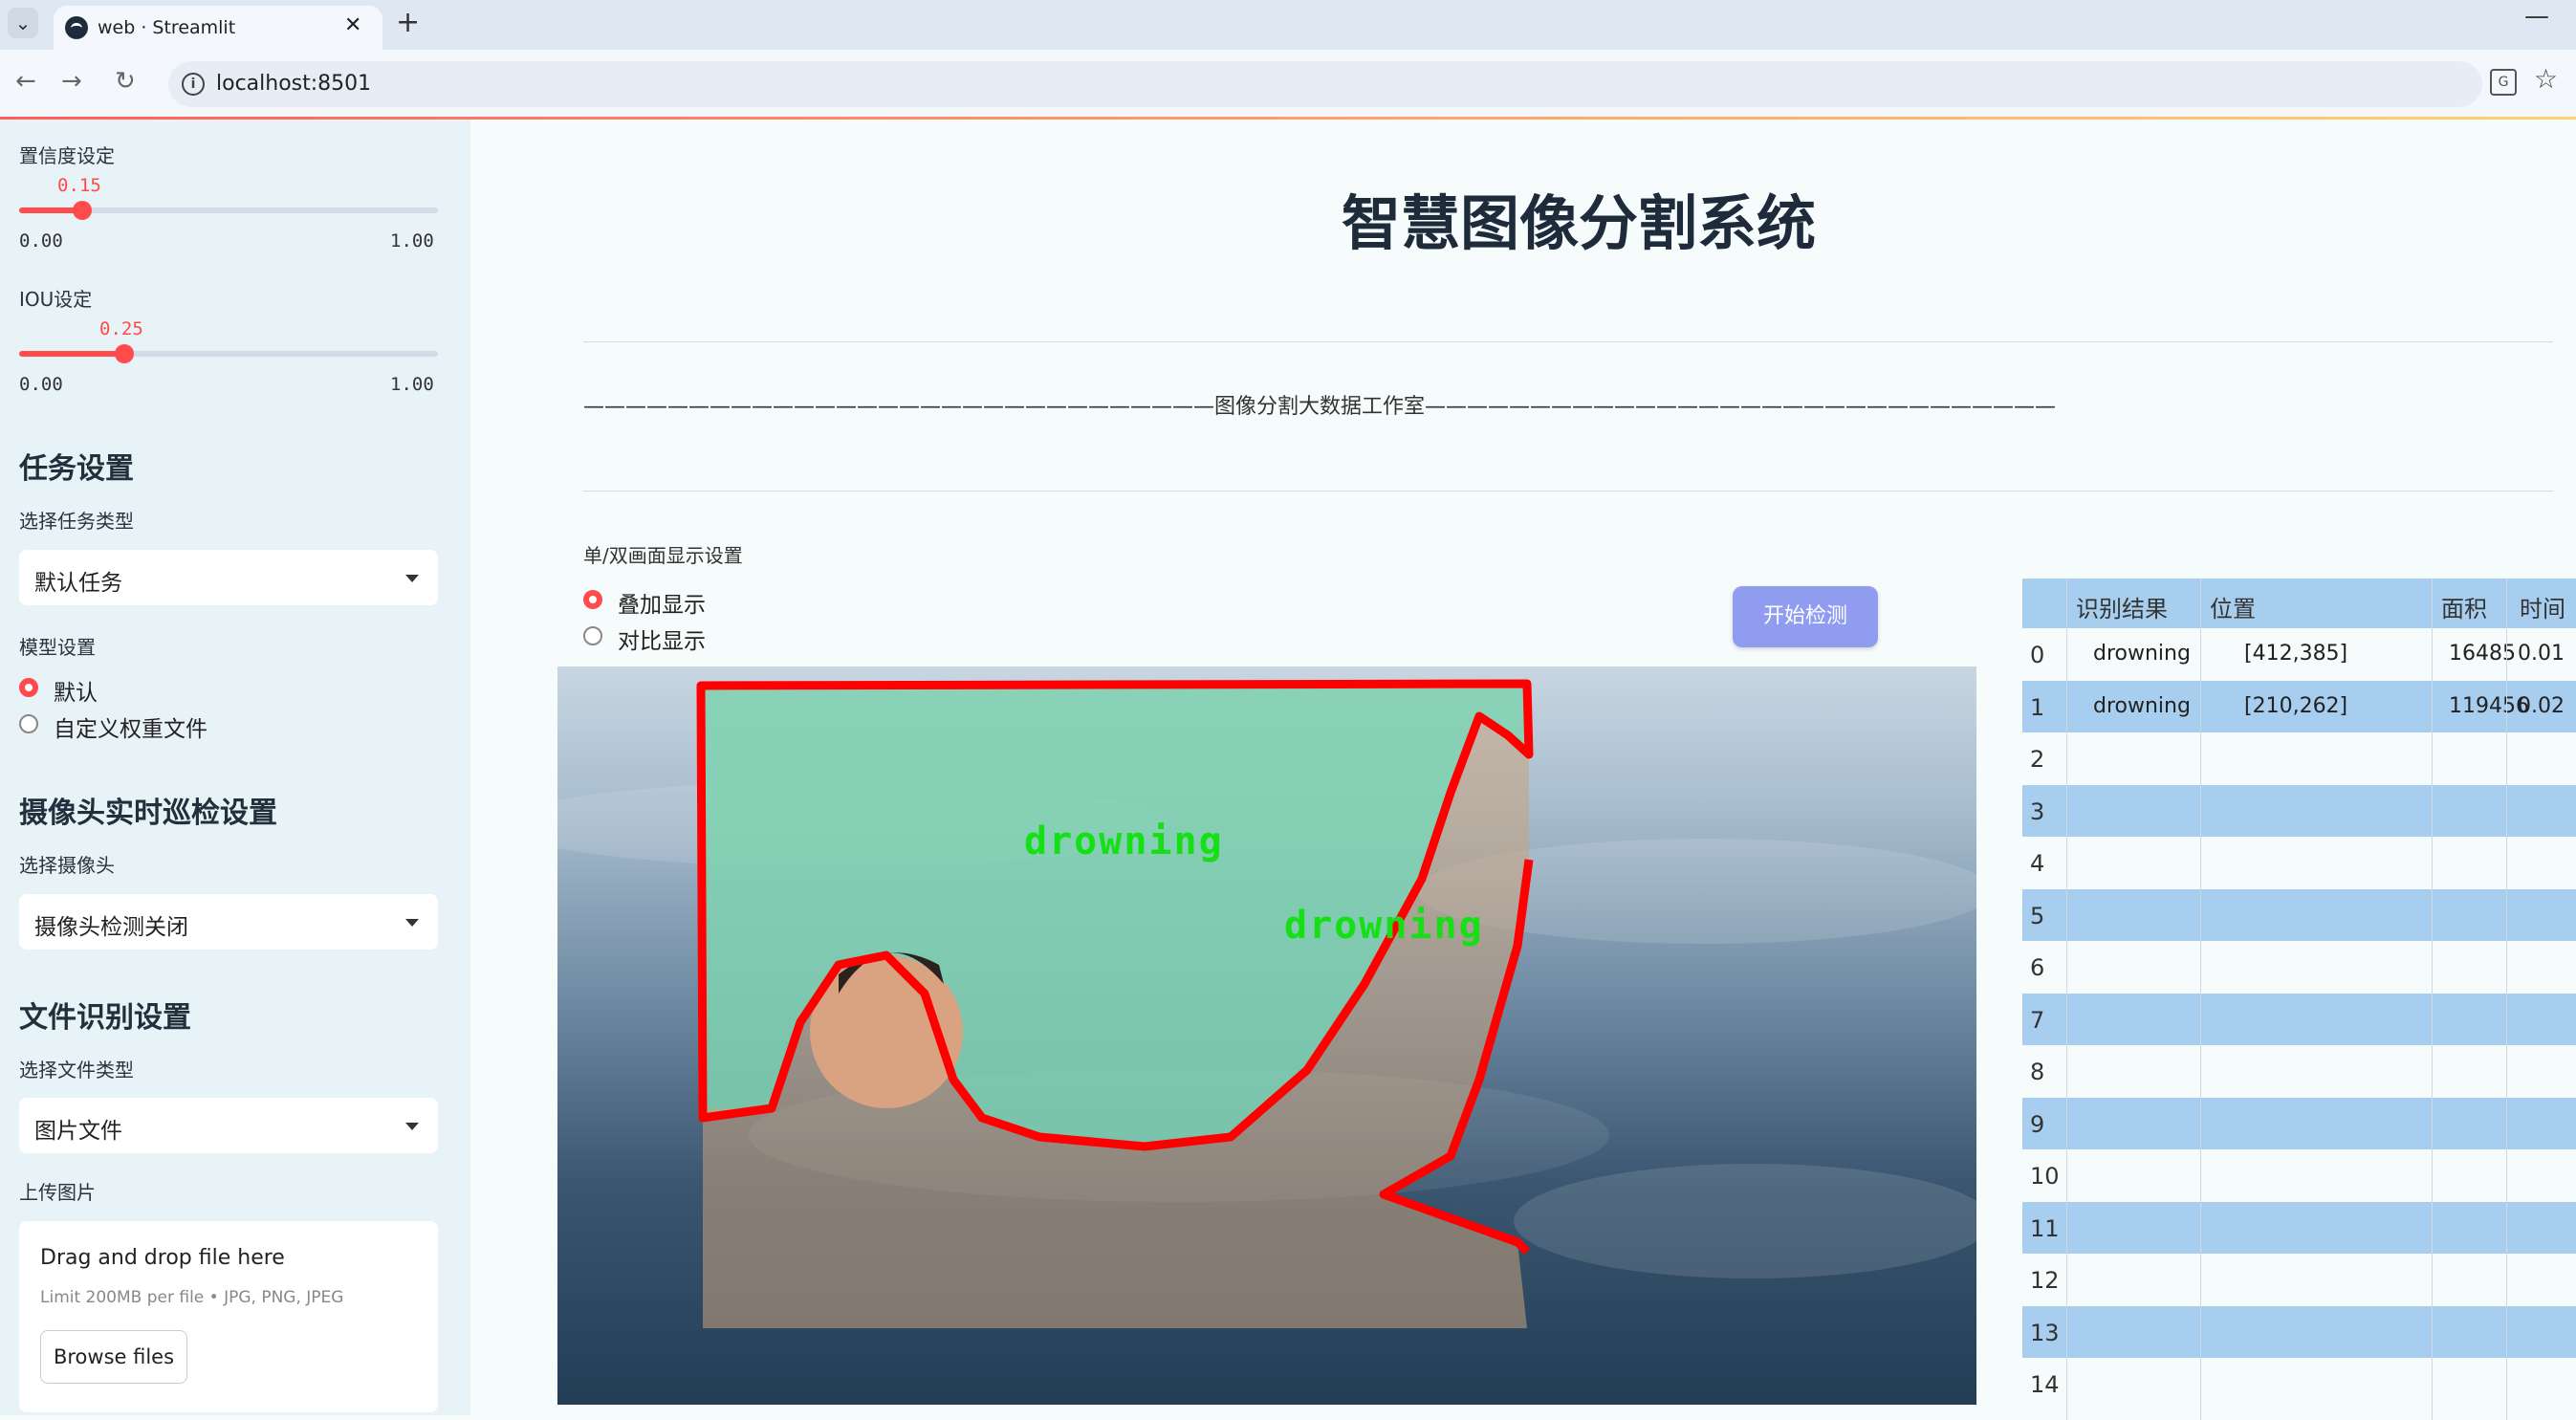 The width and height of the screenshot is (2576, 1420). I want to click on table-row: 2, so click(2299, 758).